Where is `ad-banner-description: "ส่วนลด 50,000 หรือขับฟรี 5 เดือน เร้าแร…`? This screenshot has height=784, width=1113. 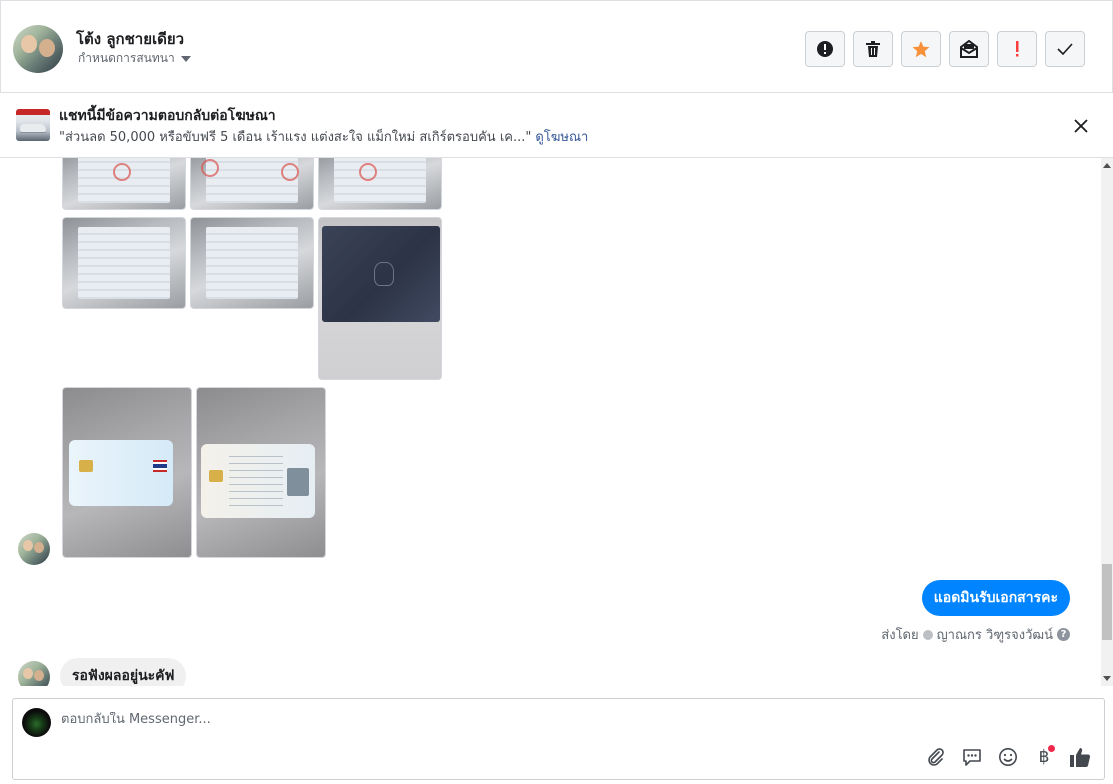 ad-banner-description: "ส่วนลด 50,000 หรือขับฟรี 5 เดือน เร้าแร… is located at coordinates (323, 136).